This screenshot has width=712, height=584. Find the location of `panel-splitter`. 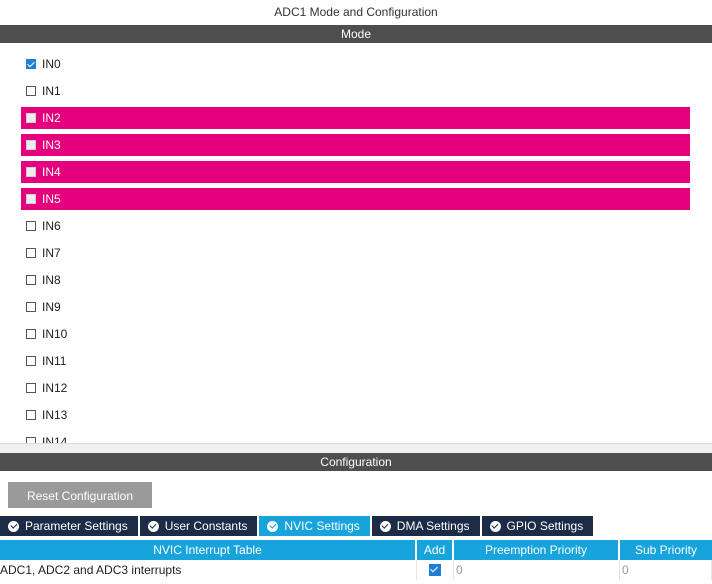

panel-splitter is located at coordinates (356, 448).